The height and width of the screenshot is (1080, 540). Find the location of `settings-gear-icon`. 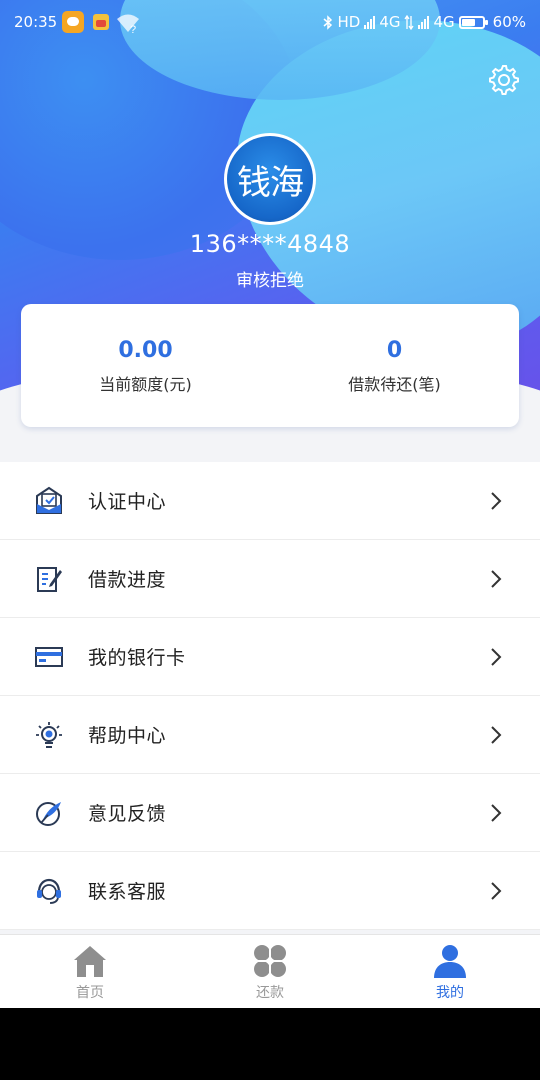

settings-gear-icon is located at coordinates (504, 80).